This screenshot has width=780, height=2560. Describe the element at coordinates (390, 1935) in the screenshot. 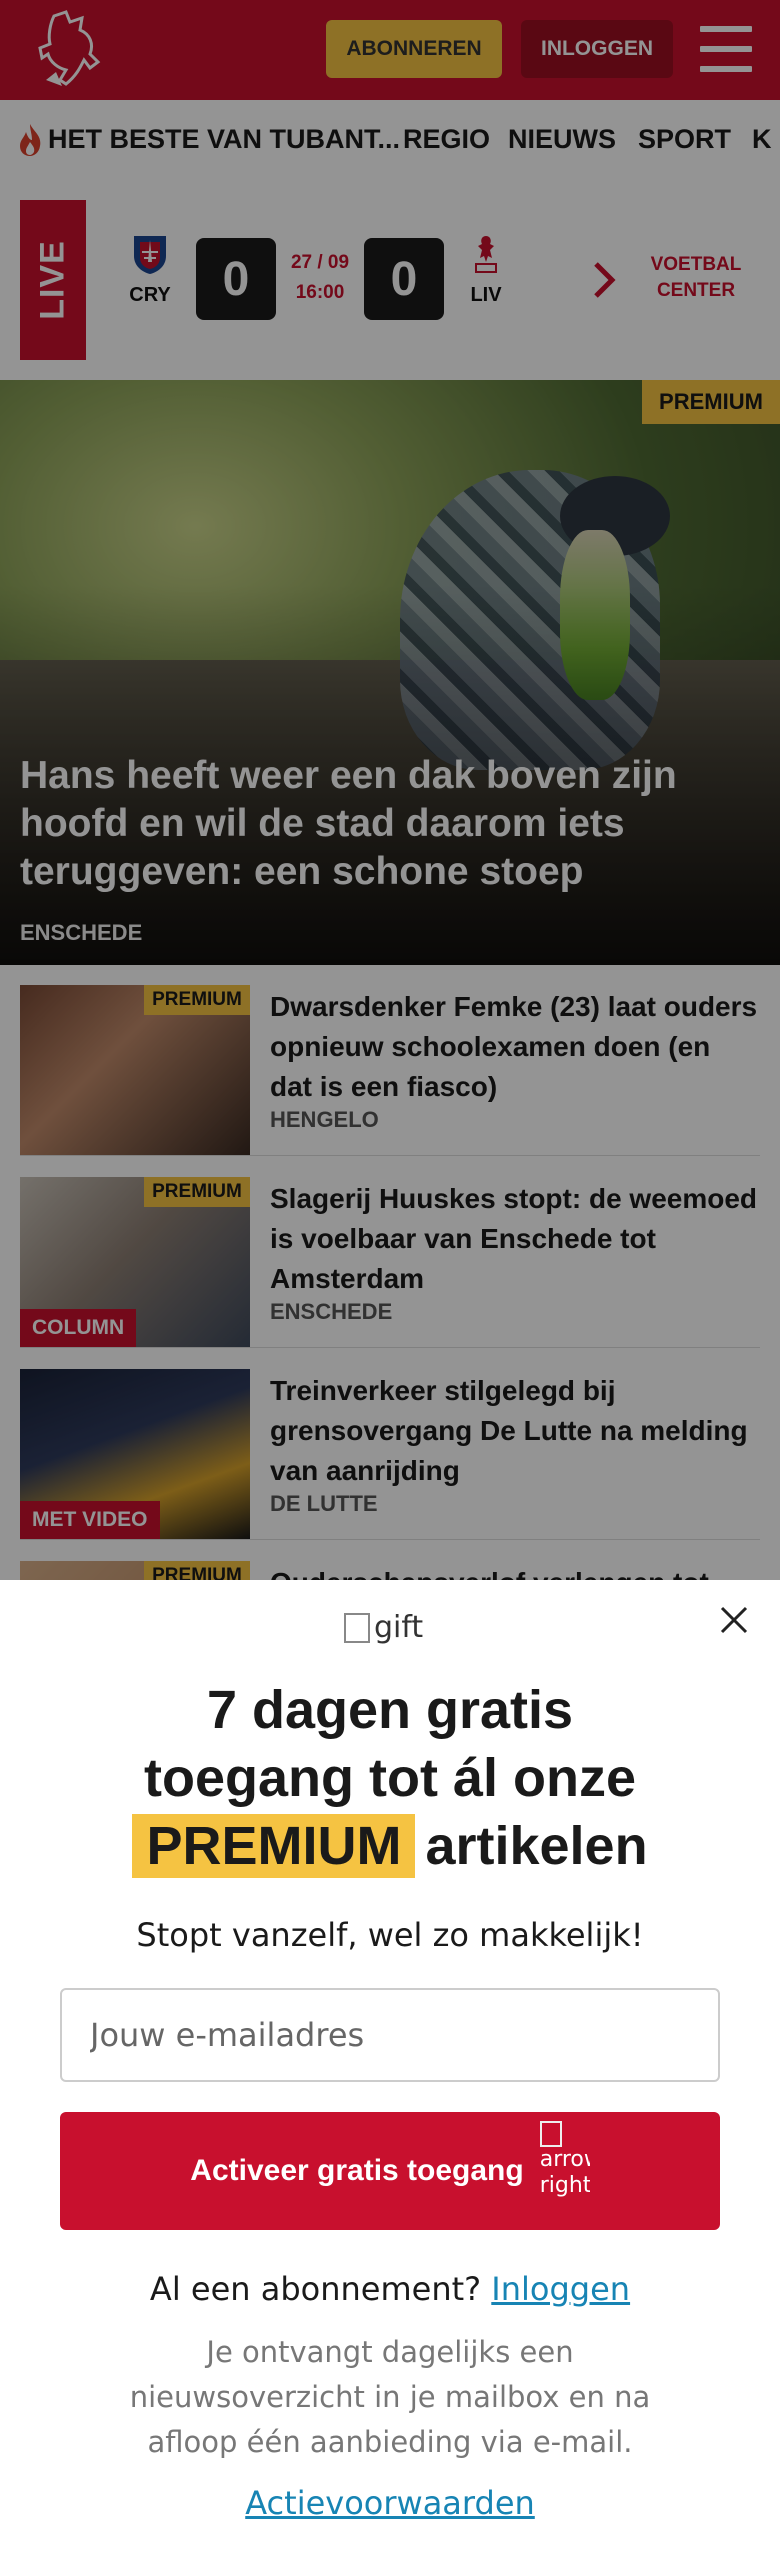

I see `modal-subline: Stopt vanzelf, wel zo makkelijk!` at that location.